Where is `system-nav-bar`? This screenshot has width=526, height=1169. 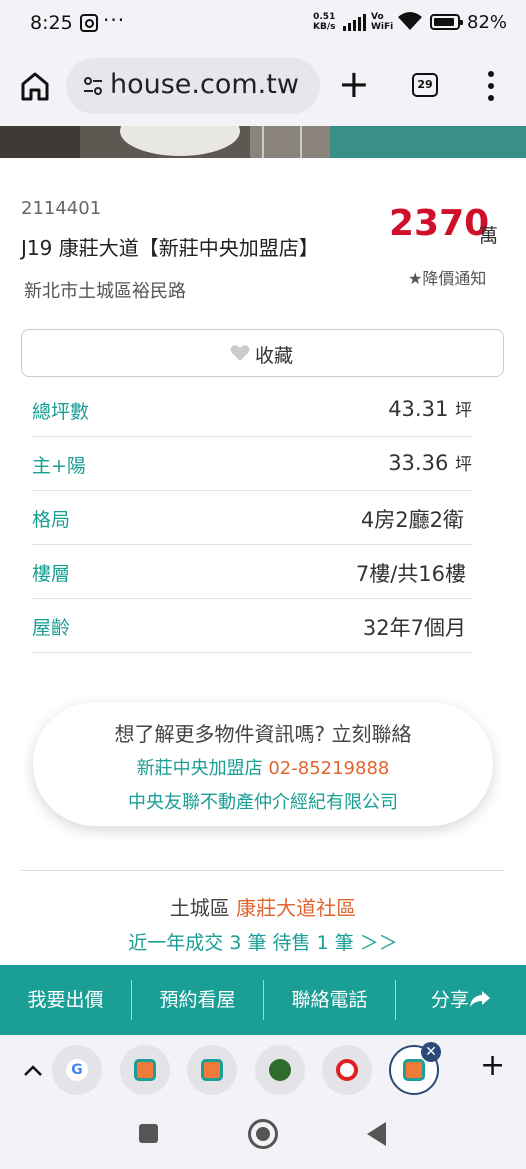 system-nav-bar is located at coordinates (263, 1137).